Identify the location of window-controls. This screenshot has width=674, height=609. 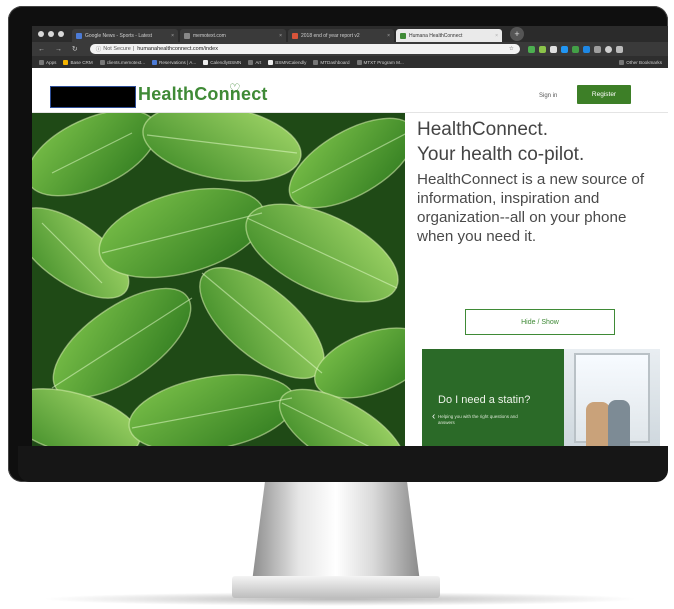
(51, 34).